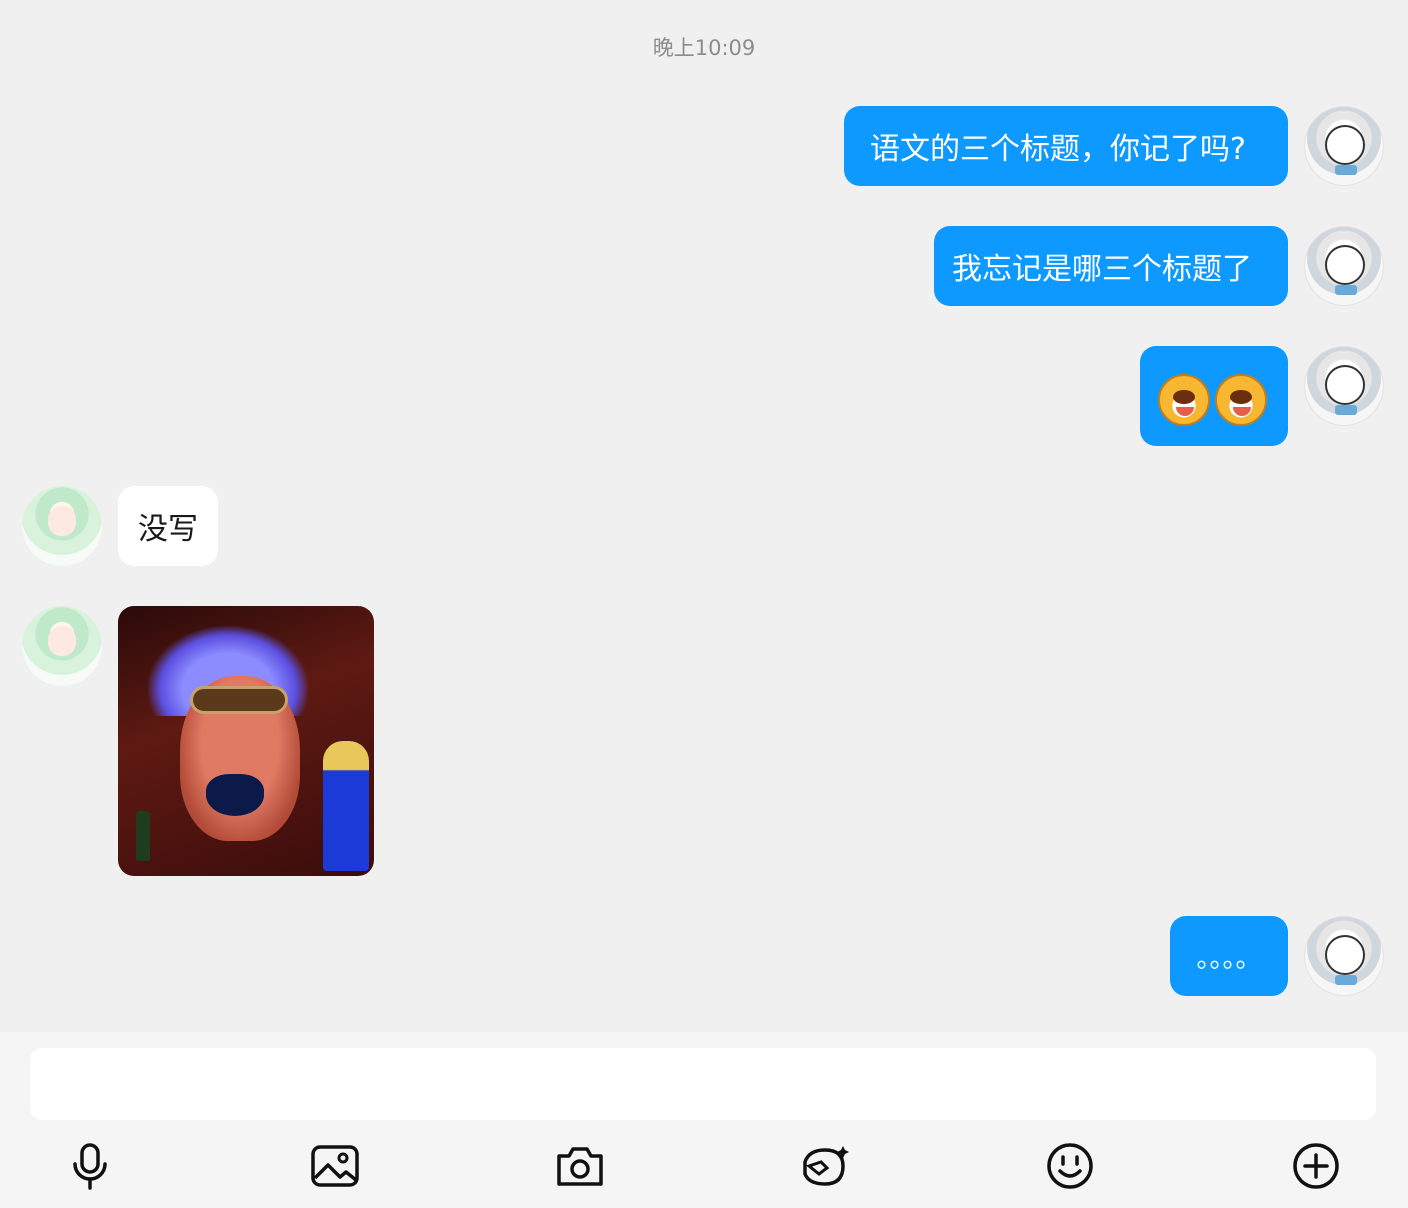 Image resolution: width=1408 pixels, height=1208 pixels. I want to click on timestamp: 晚上10:09, so click(704, 48).